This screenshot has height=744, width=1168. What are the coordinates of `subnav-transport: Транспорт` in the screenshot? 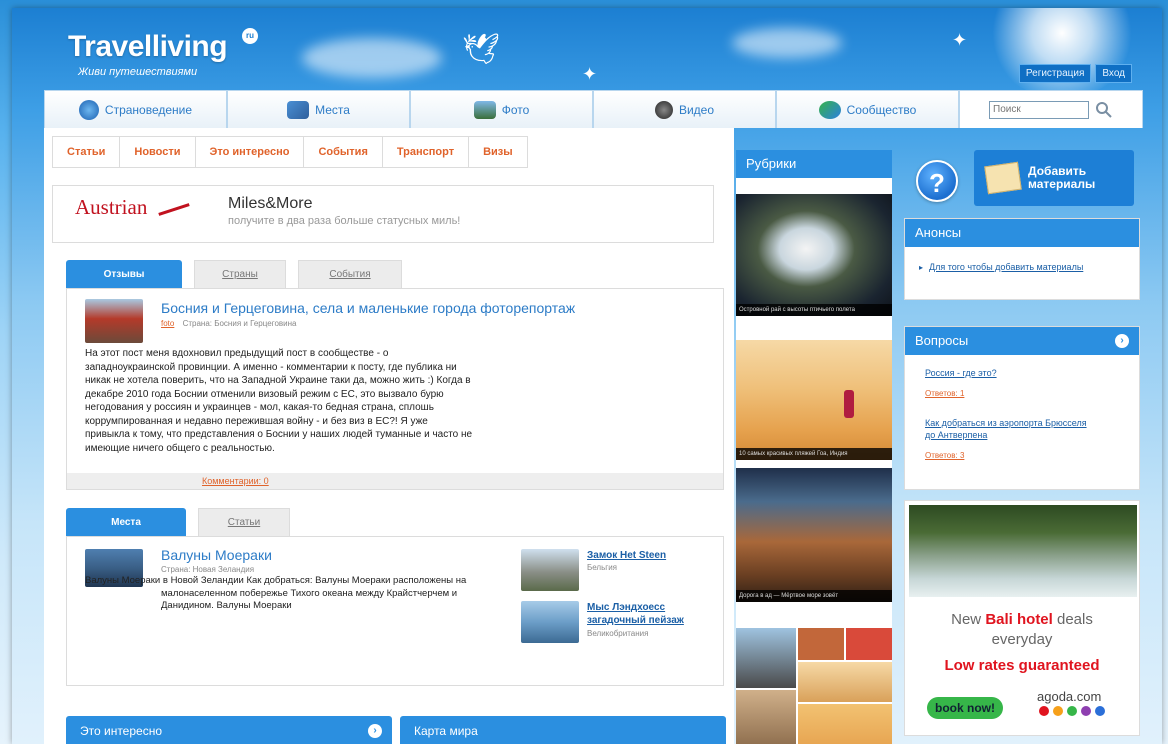 It's located at (425, 152).